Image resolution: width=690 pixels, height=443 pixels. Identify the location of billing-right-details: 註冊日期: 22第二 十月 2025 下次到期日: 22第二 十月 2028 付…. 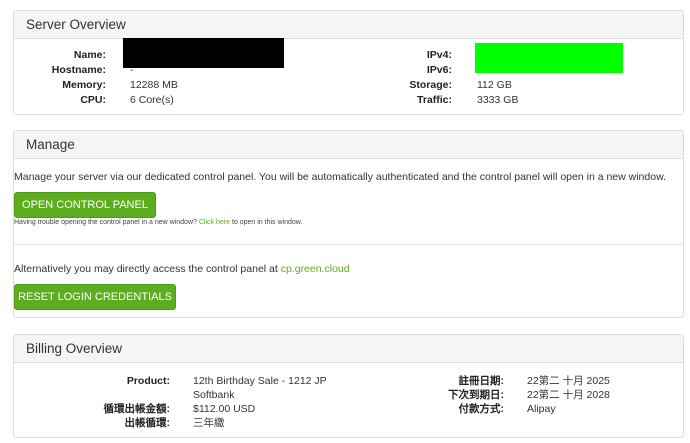
(519, 404).